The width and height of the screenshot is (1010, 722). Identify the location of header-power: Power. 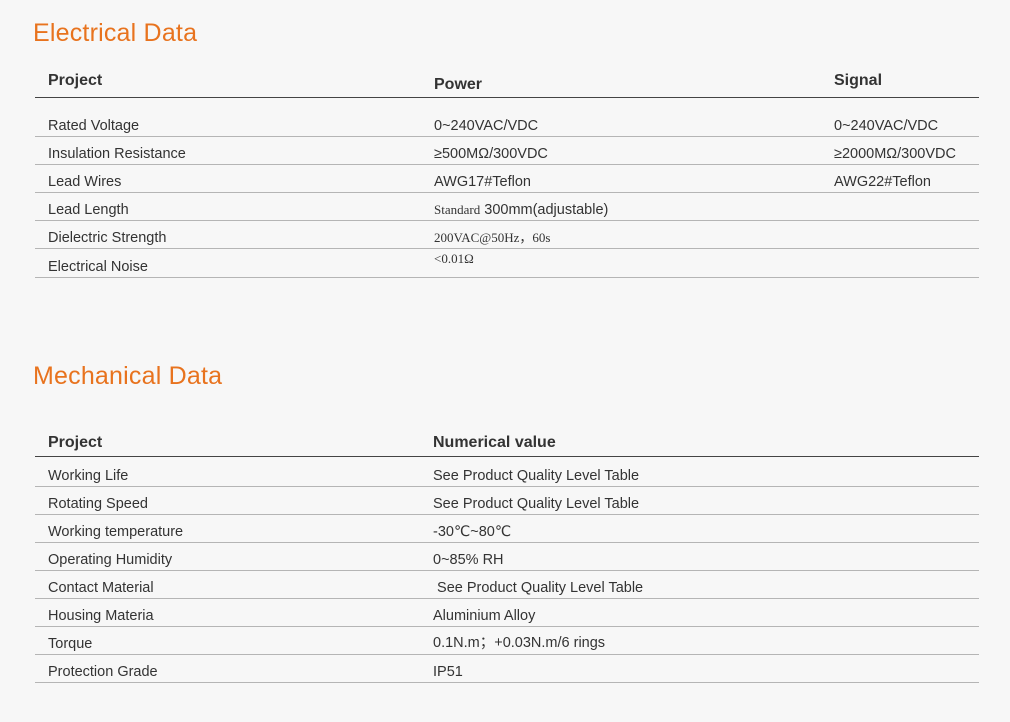
(634, 82).